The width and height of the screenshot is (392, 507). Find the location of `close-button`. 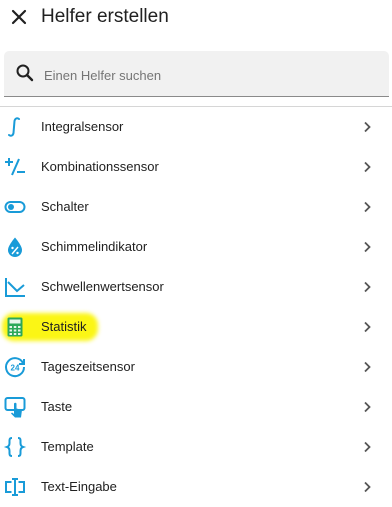

close-button is located at coordinates (19, 17).